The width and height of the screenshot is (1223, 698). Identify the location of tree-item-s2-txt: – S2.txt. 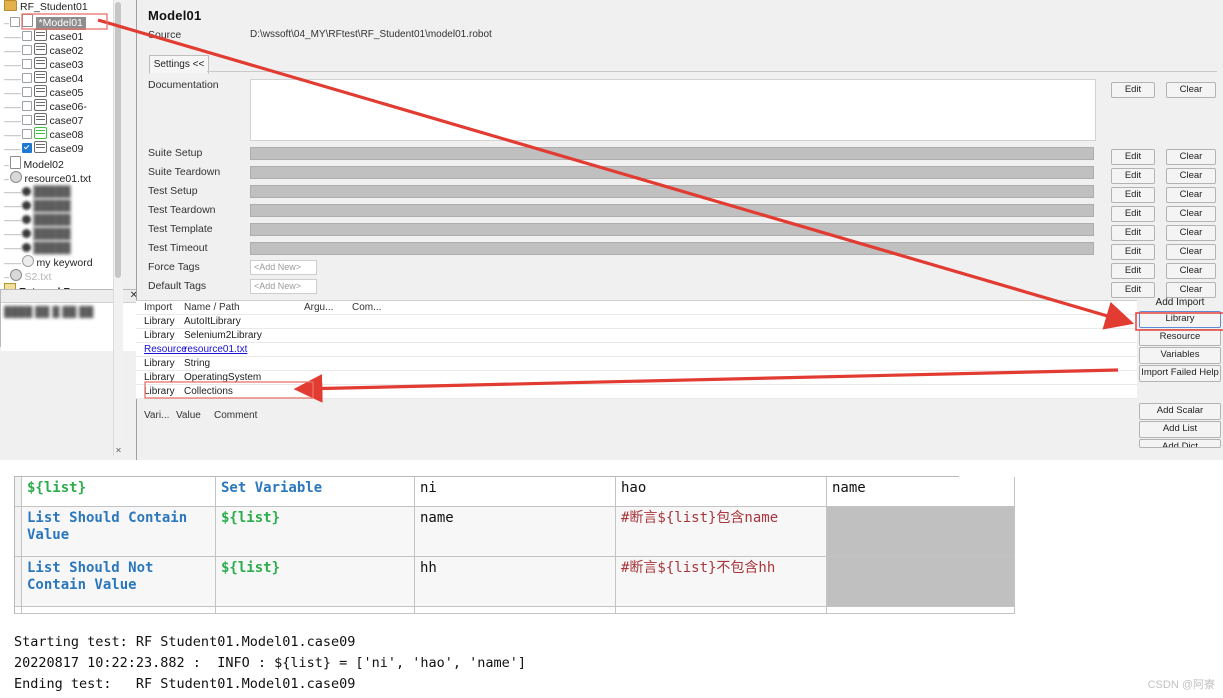
(56, 276).